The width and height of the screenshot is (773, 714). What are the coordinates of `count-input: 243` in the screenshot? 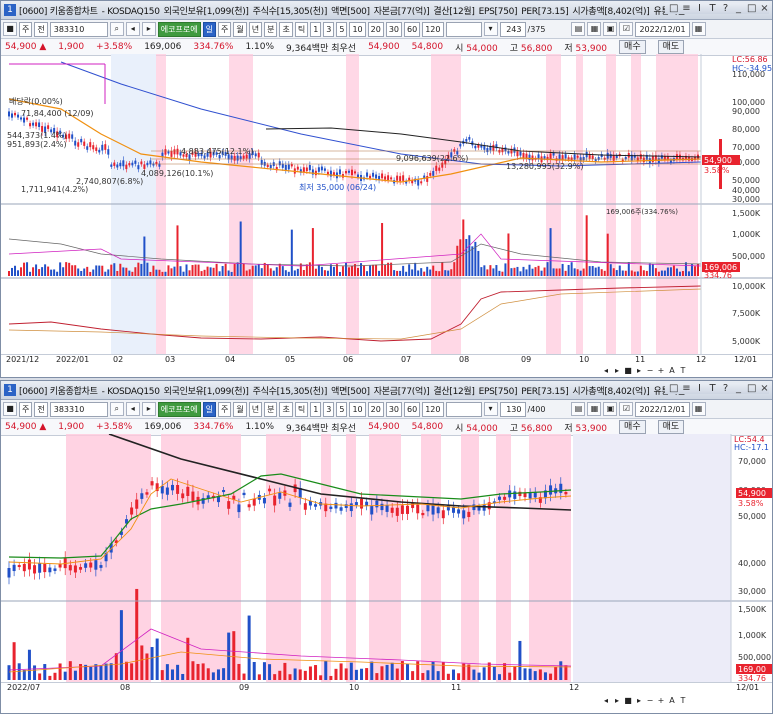 It's located at (512, 29).